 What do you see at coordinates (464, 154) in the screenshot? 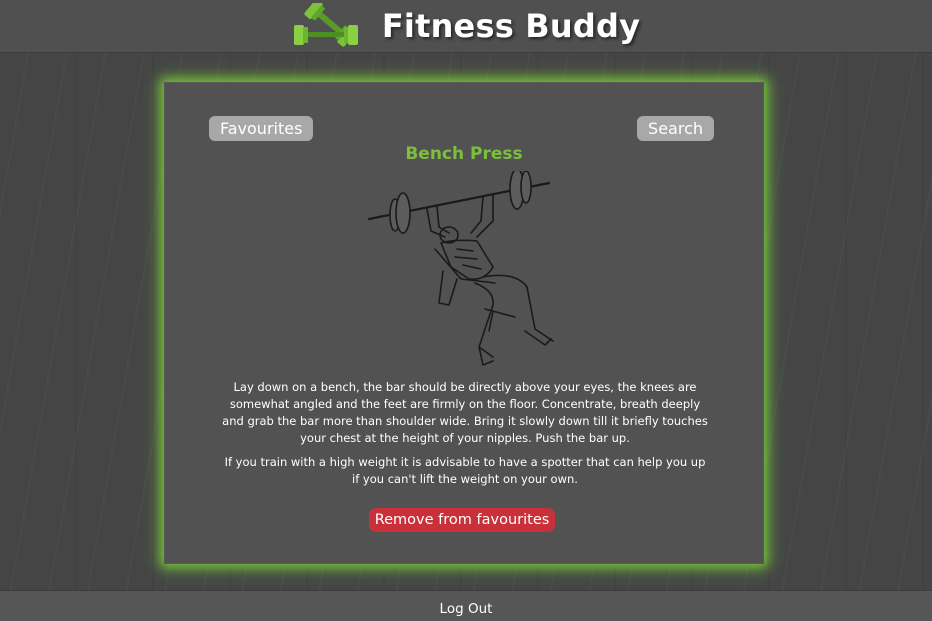
I see `exercise-title: Bench Press` at bounding box center [464, 154].